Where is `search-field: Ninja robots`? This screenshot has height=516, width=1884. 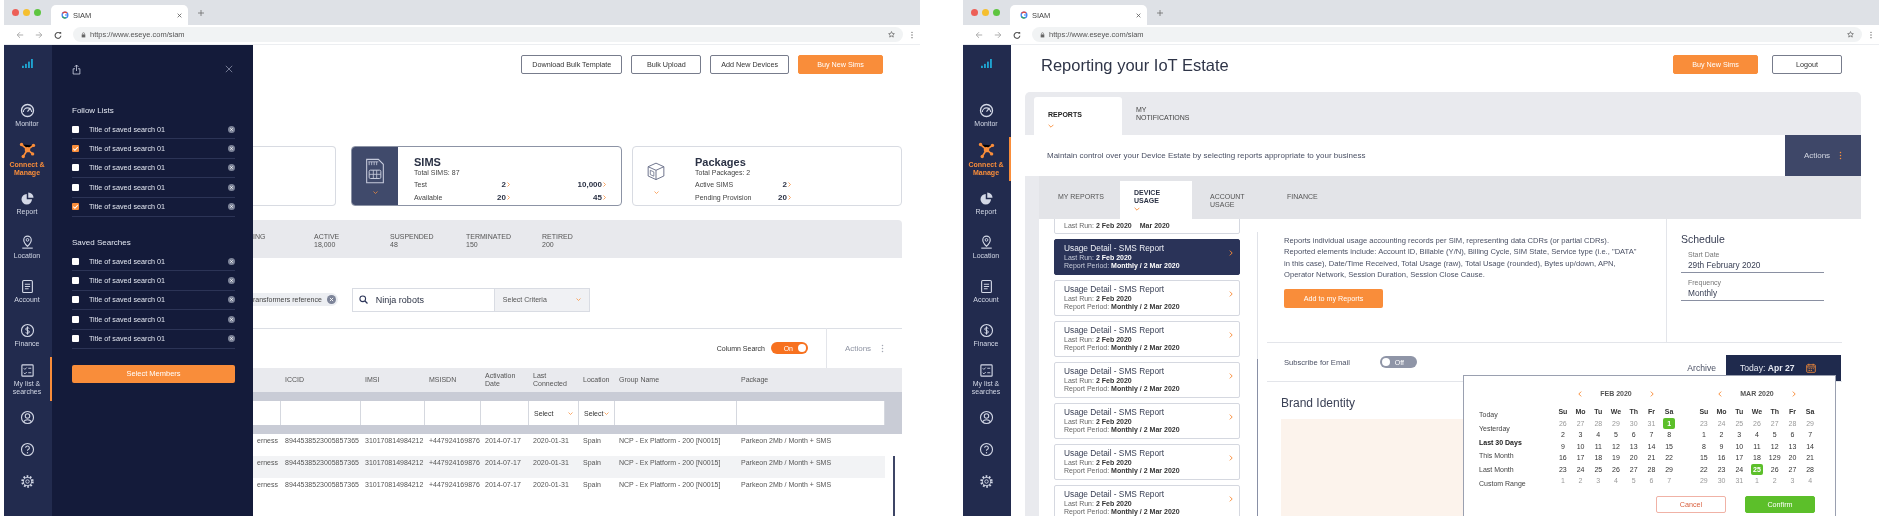
search-field: Ninja robots is located at coordinates (422, 299).